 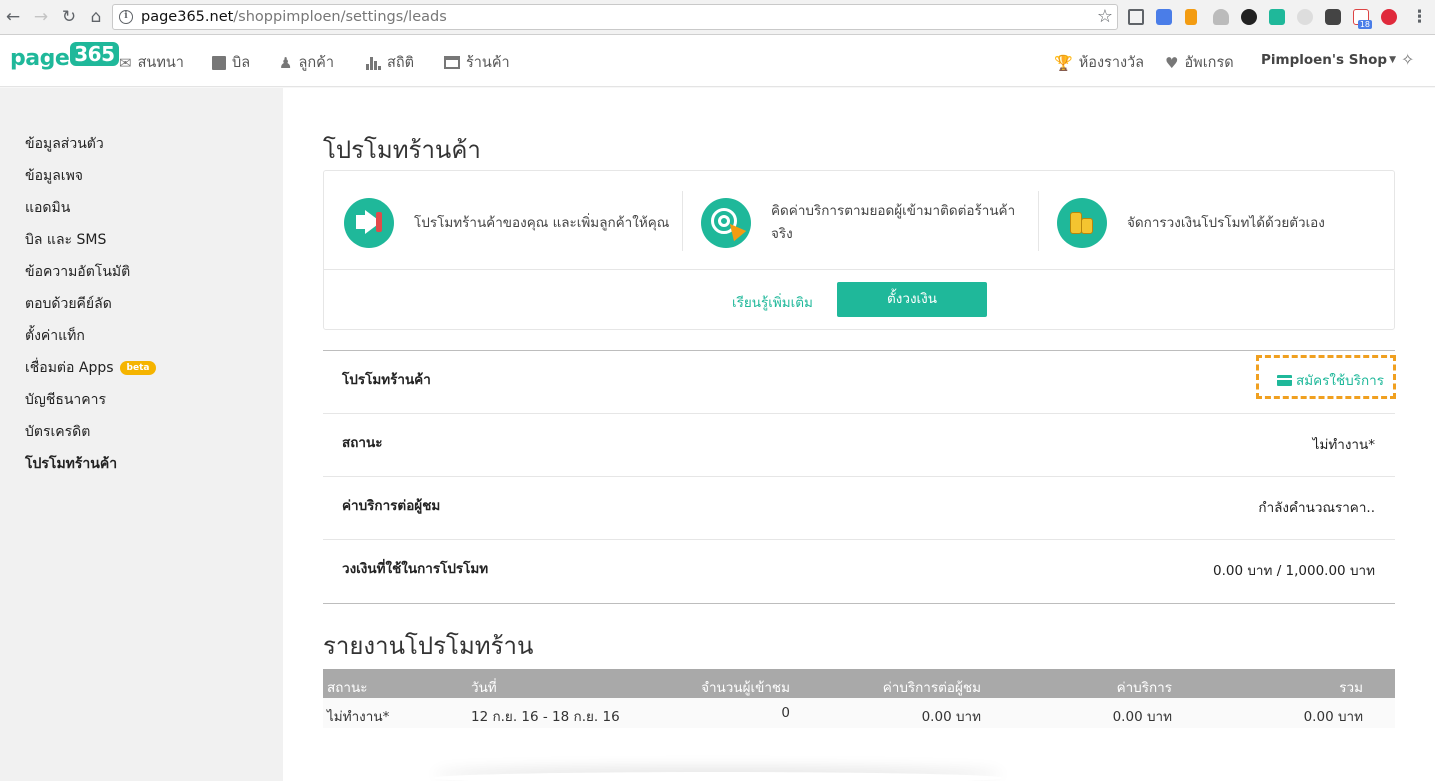 I want to click on coins-icon, so click(x=1082, y=223).